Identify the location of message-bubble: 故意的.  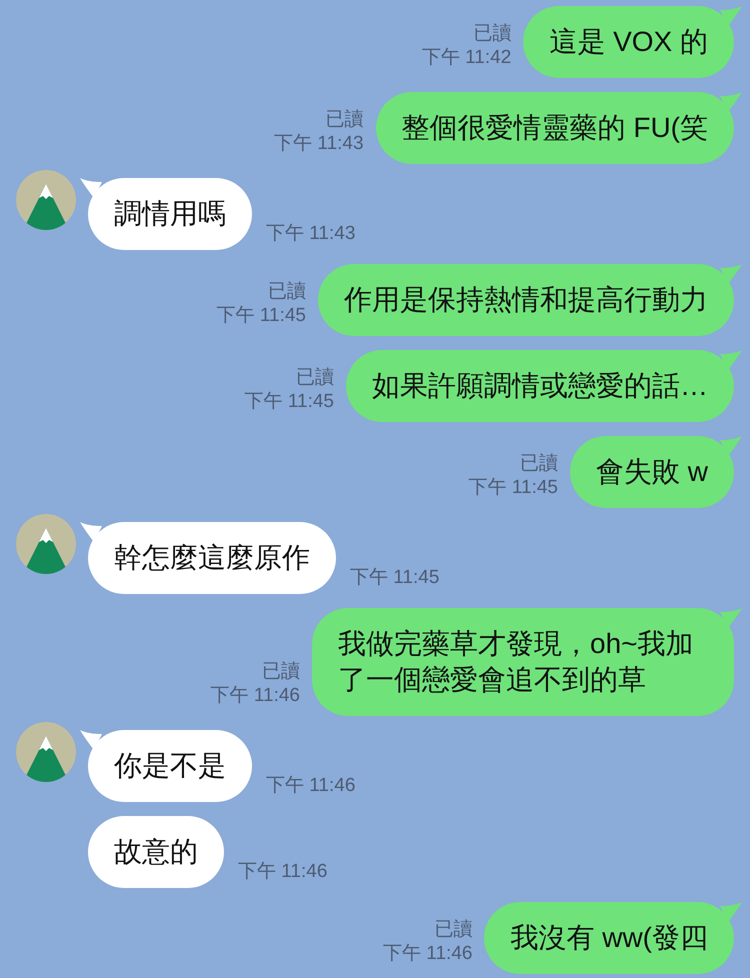
(156, 852).